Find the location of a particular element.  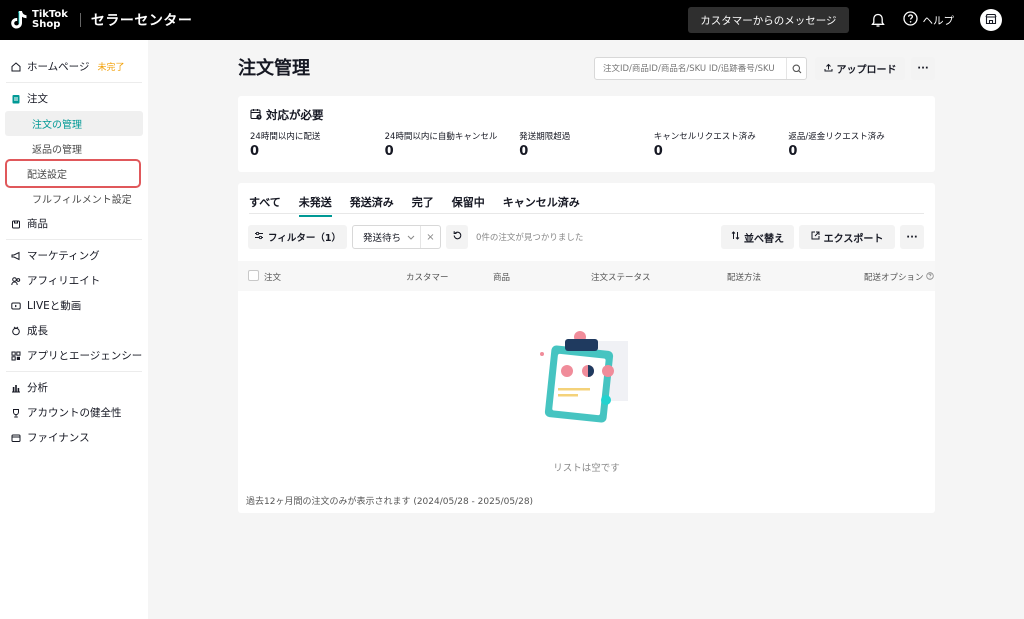

metric-auto-cancel-24h: 24時間以内に自動キャンセル 0 is located at coordinates (452, 144).